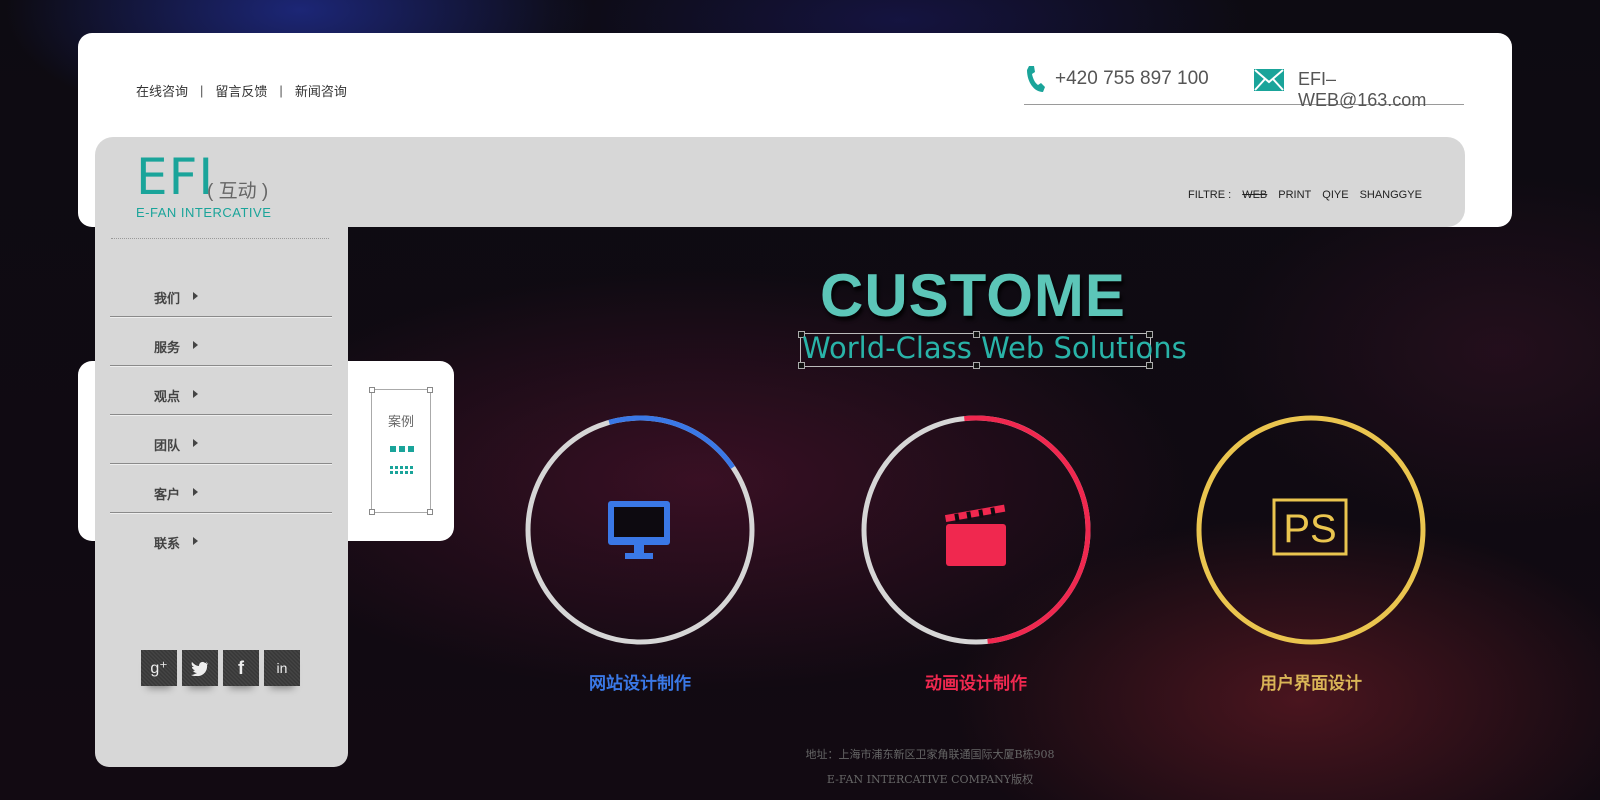 This screenshot has height=800, width=1600. Describe the element at coordinates (1244, 87) in the screenshot. I see `contact-bar: +420 755 897 100 EFI–WEB@163.com` at that location.